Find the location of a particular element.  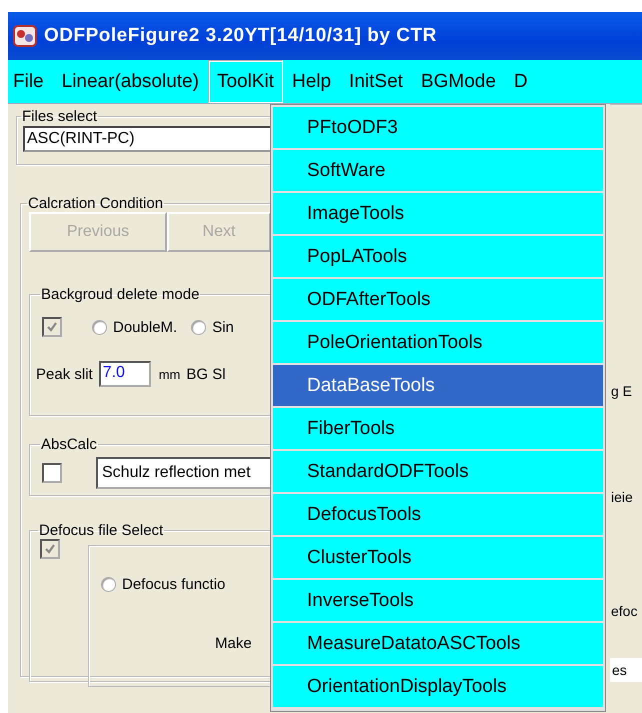

method-field: Schulz reflection met is located at coordinates (184, 473).